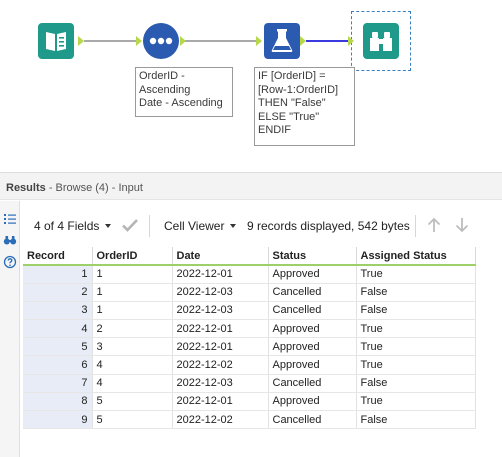  What do you see at coordinates (81, 41) in the screenshot?
I see `input-output-anchor` at bounding box center [81, 41].